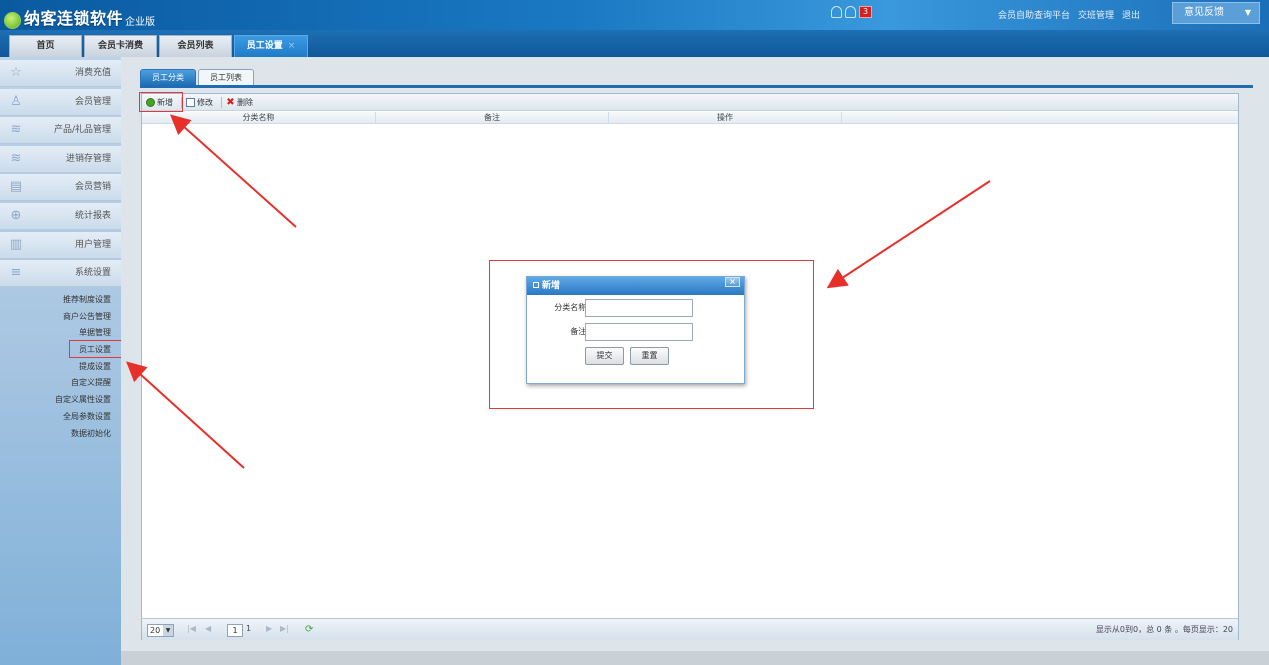 This screenshot has height=665, width=1269. Describe the element at coordinates (74, 18) in the screenshot. I see `logo-text: 纳客连锁软件` at that location.